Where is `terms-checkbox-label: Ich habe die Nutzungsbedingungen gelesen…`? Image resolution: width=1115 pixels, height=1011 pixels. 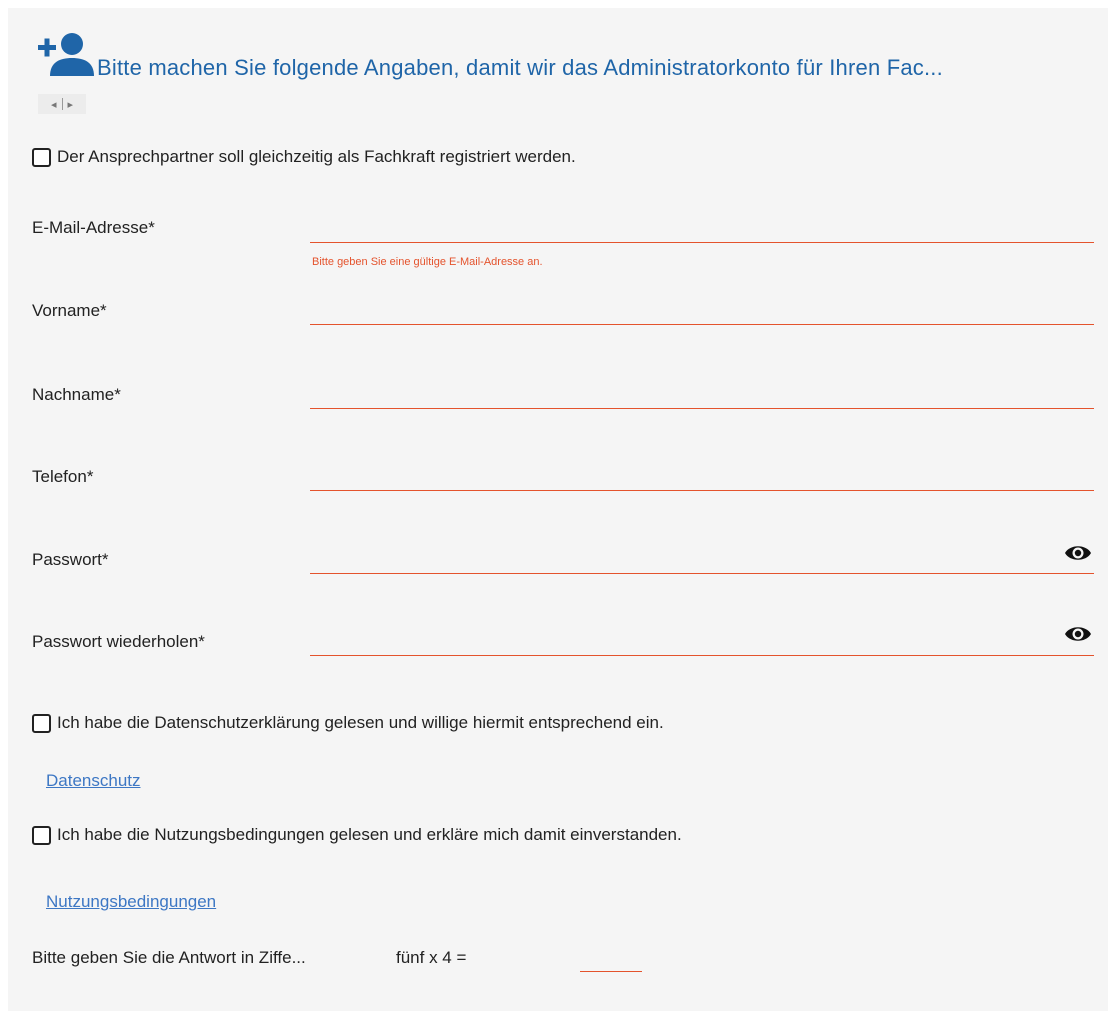 terms-checkbox-label: Ich habe die Nutzungsbedingungen gelesen… is located at coordinates (369, 834).